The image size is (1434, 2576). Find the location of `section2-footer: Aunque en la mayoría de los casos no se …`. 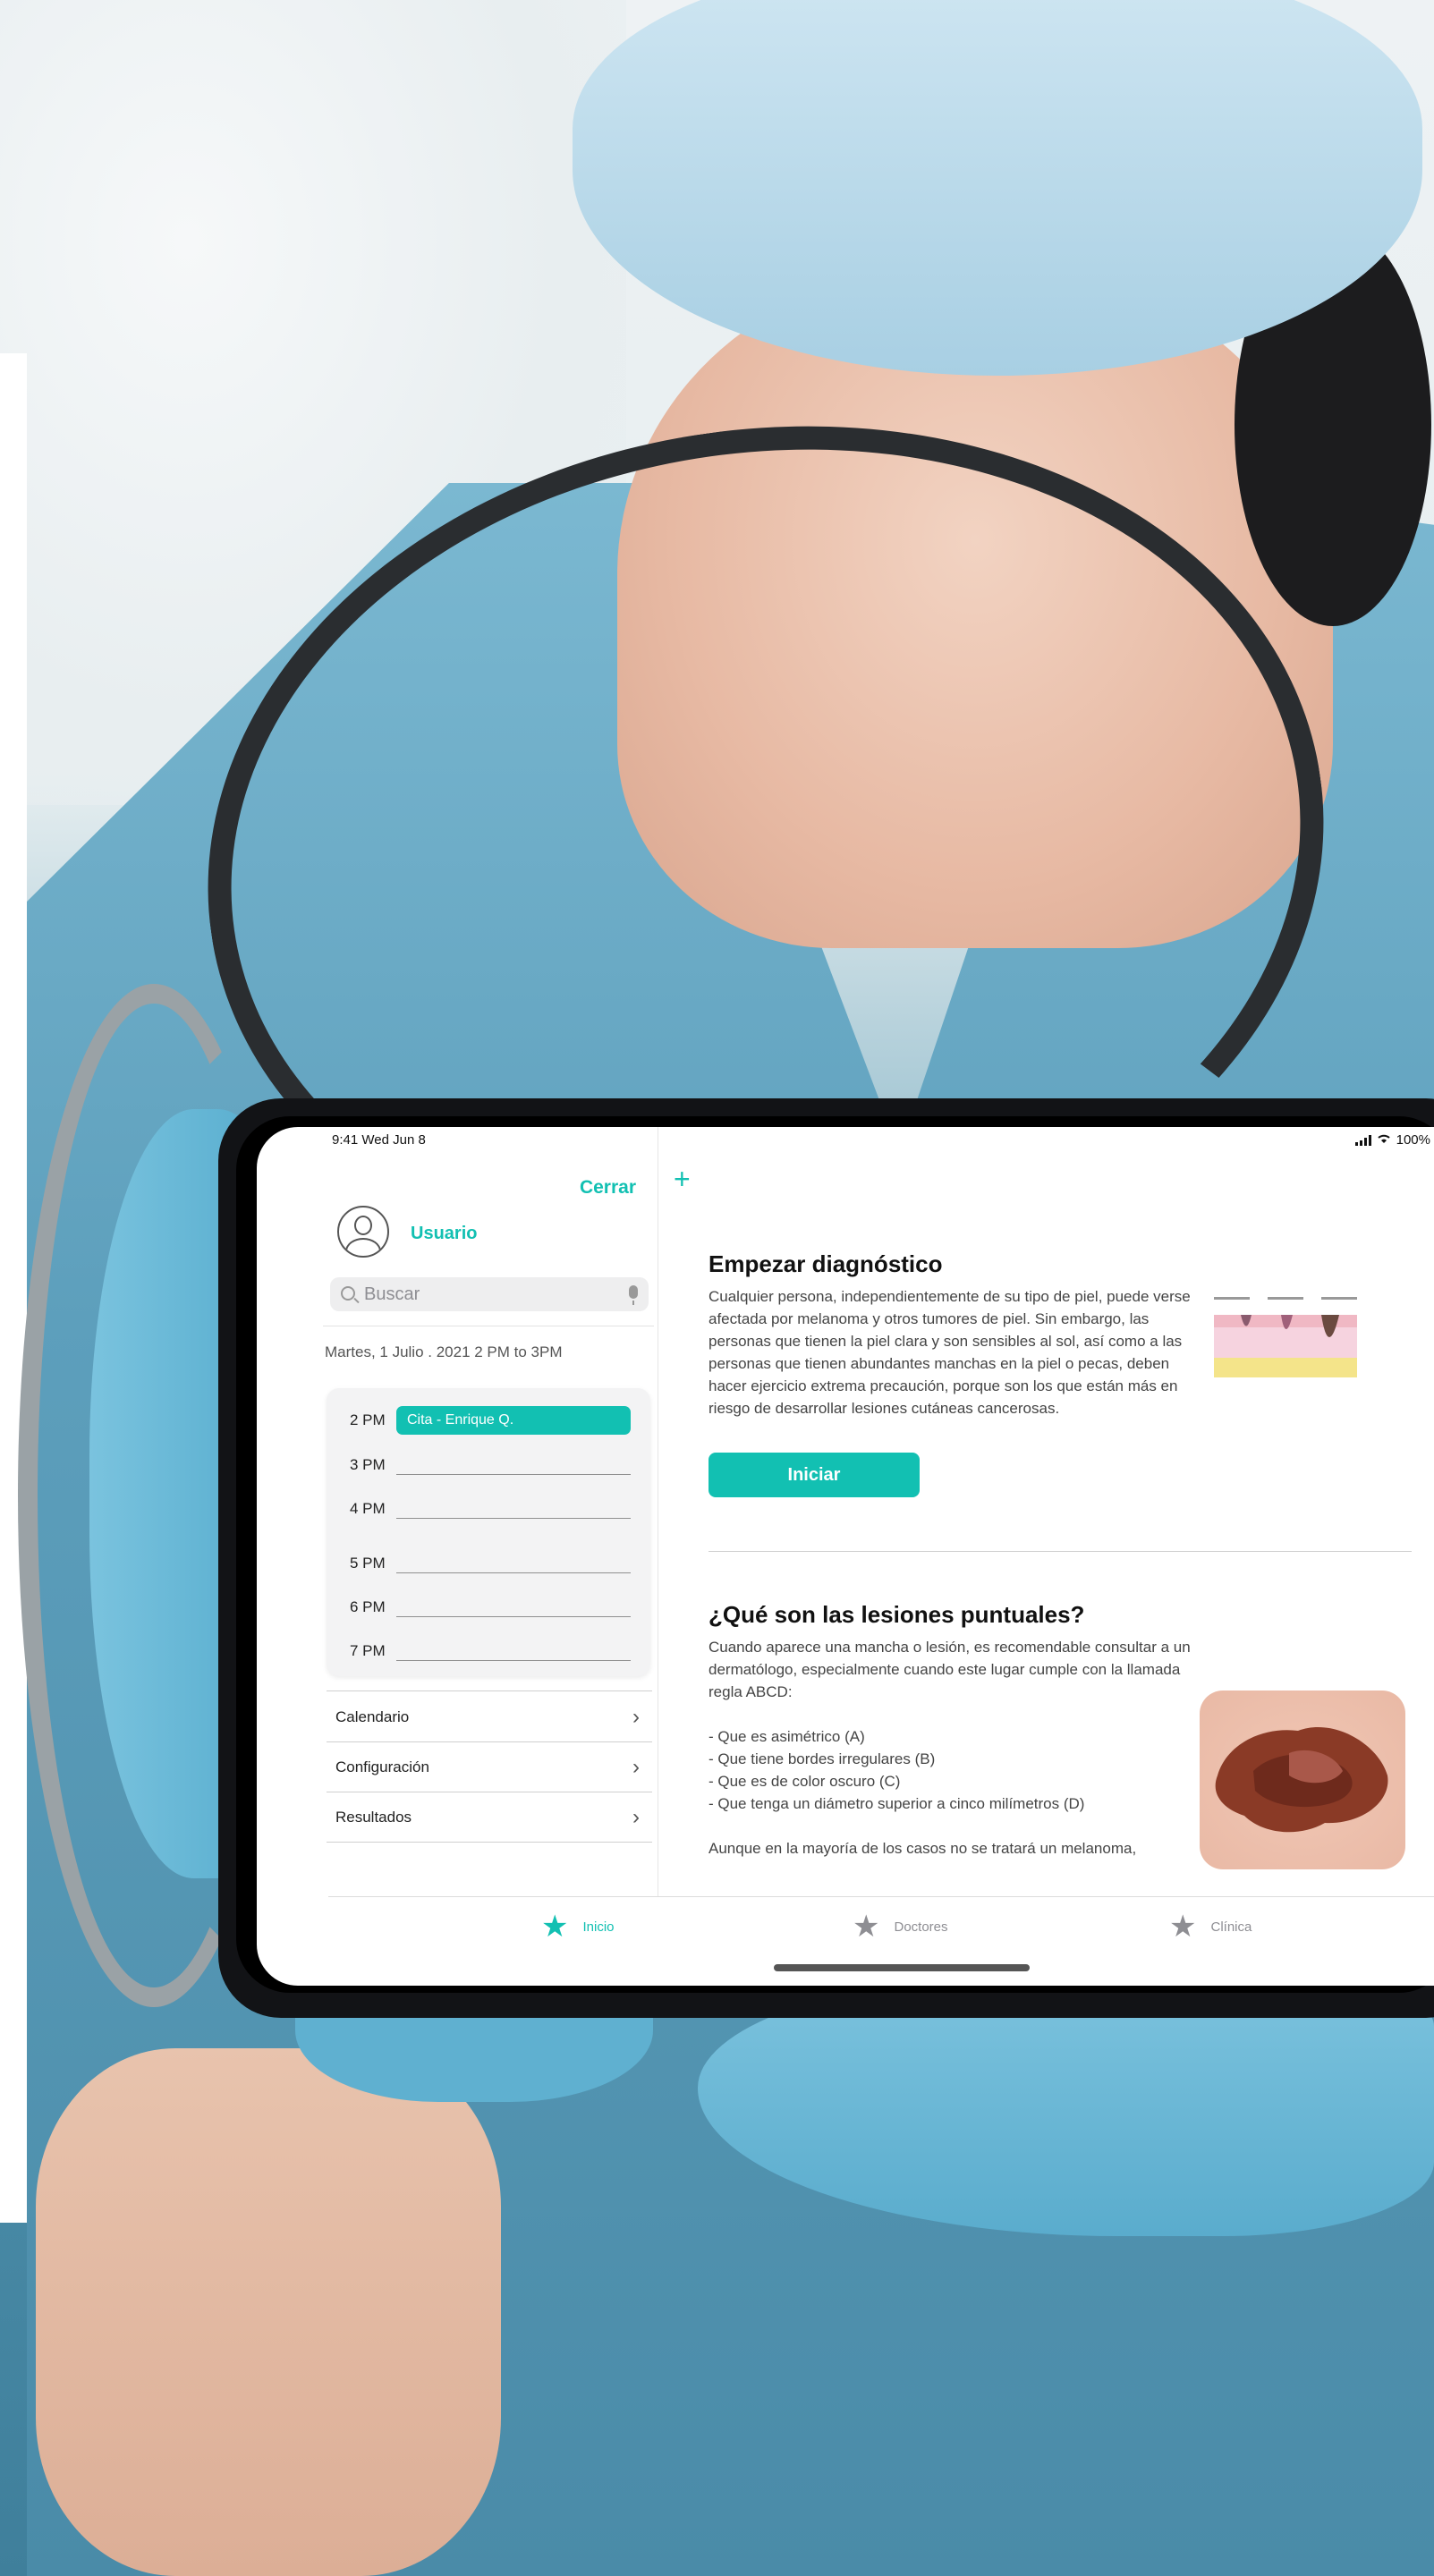

section2-footer: Aunque en la mayoría de los casos no se … is located at coordinates (923, 1848).